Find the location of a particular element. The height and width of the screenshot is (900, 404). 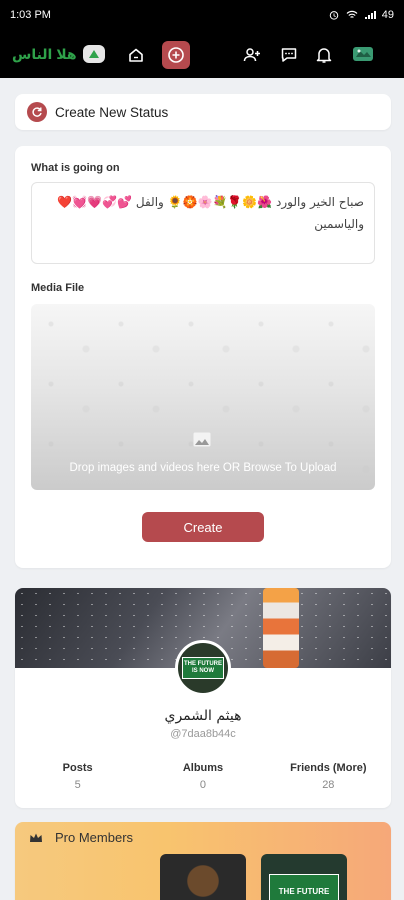

create-post-button is located at coordinates (176, 55).